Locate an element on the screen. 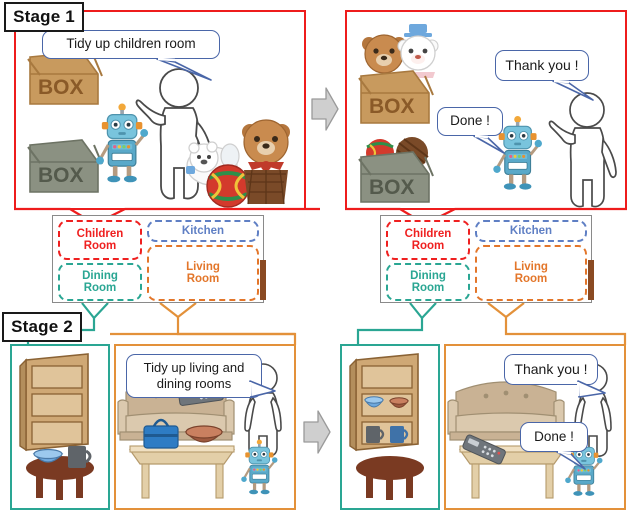 The image size is (640, 517). stage1-instruction-text: Tidy up children room is located at coordinates (131, 44).